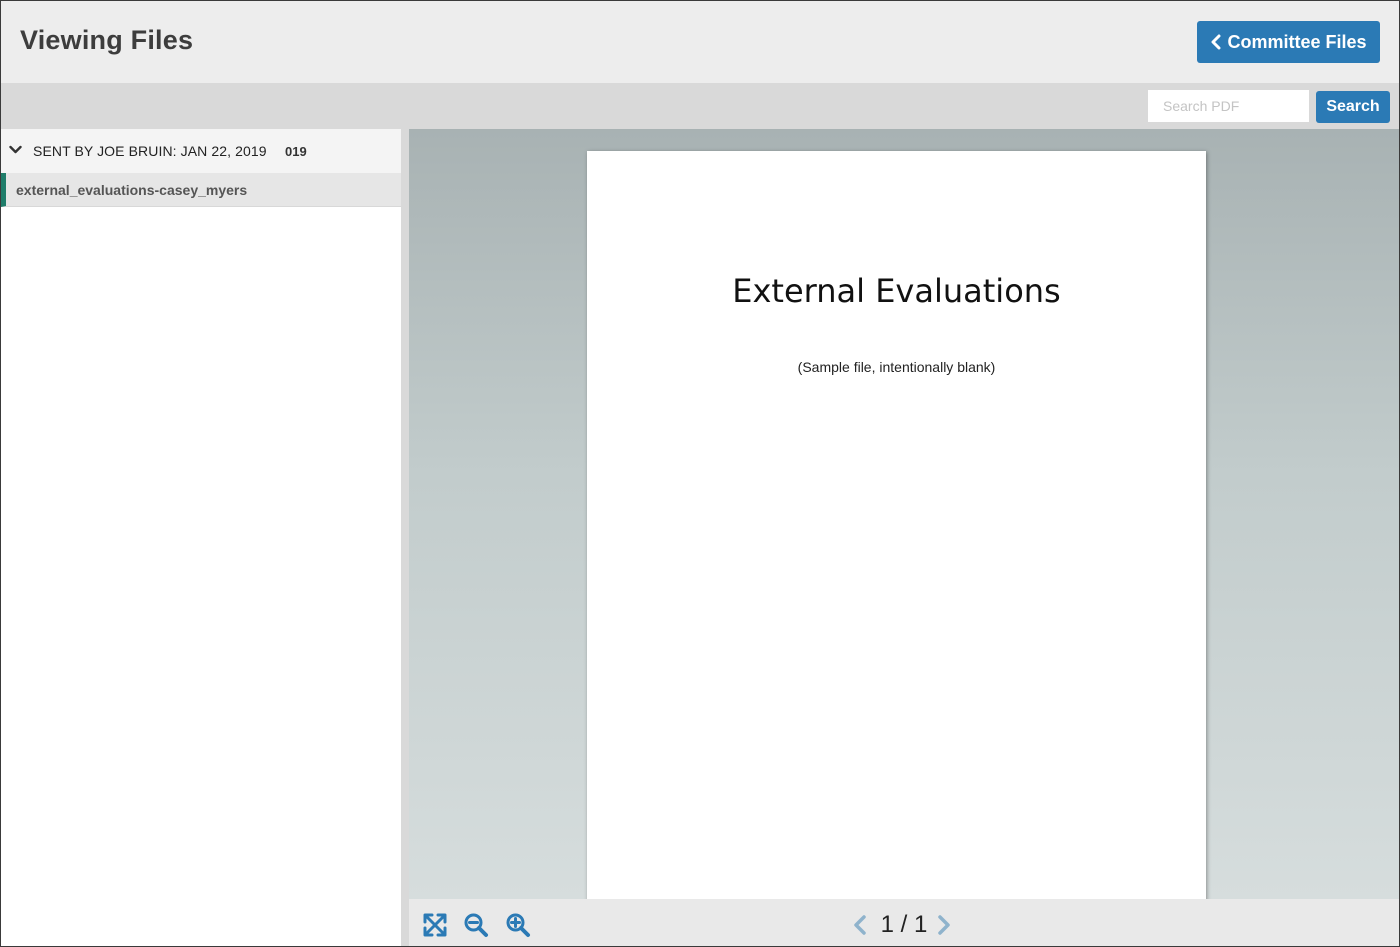  What do you see at coordinates (1228, 106) in the screenshot?
I see `search-pdf-input` at bounding box center [1228, 106].